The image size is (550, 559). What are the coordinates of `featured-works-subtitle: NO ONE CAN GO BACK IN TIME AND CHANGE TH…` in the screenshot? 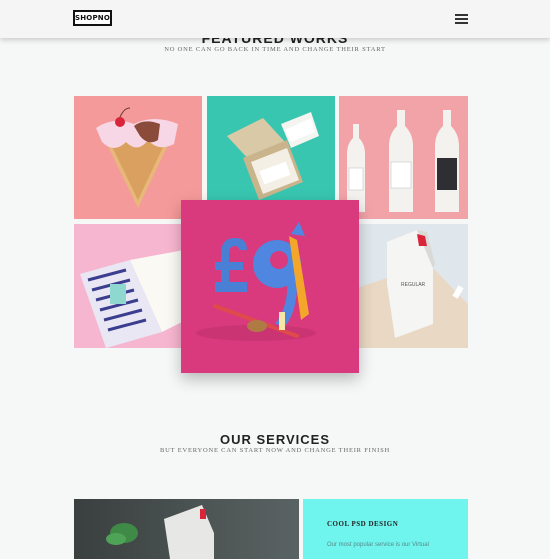 It's located at (275, 49).